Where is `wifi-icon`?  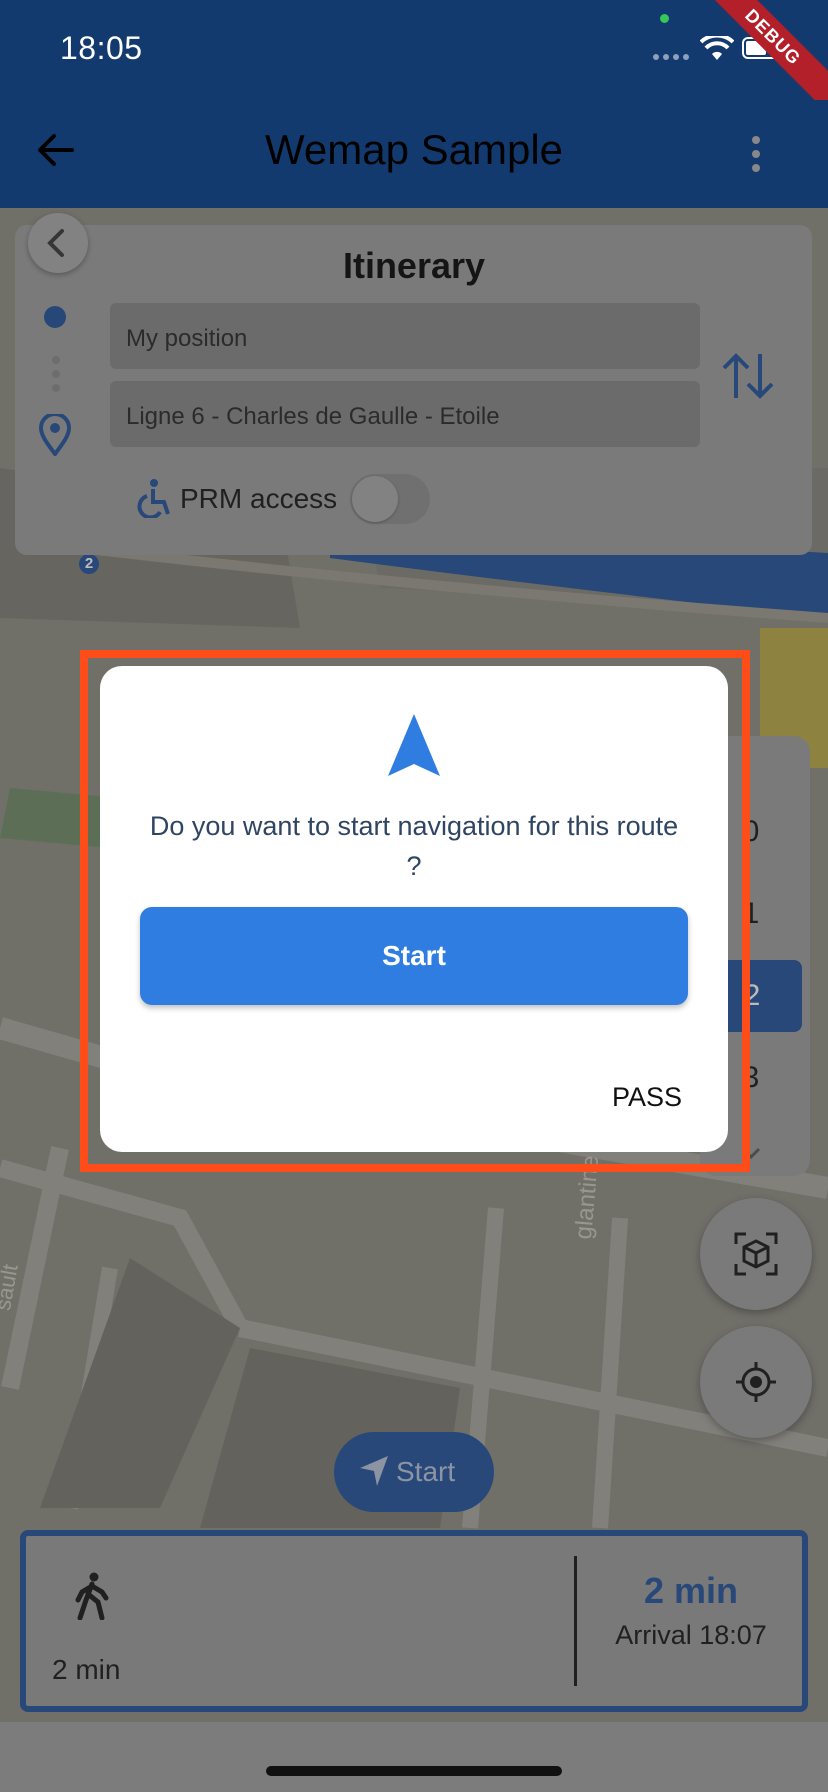 wifi-icon is located at coordinates (717, 48).